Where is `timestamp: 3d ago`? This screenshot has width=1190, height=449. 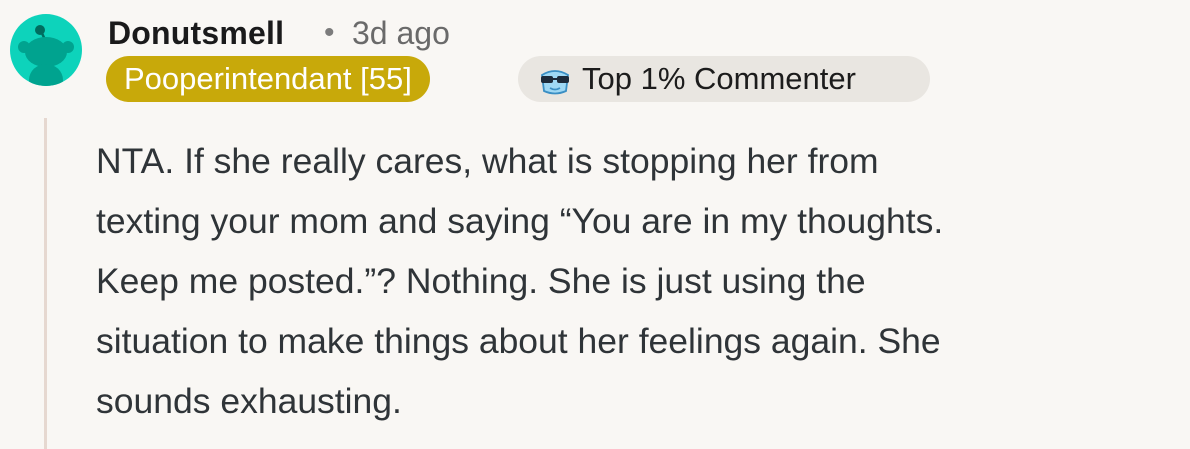
timestamp: 3d ago is located at coordinates (401, 33).